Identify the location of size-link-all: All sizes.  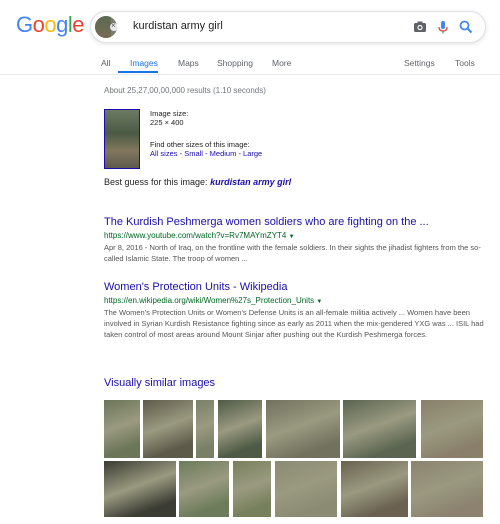
(164, 153).